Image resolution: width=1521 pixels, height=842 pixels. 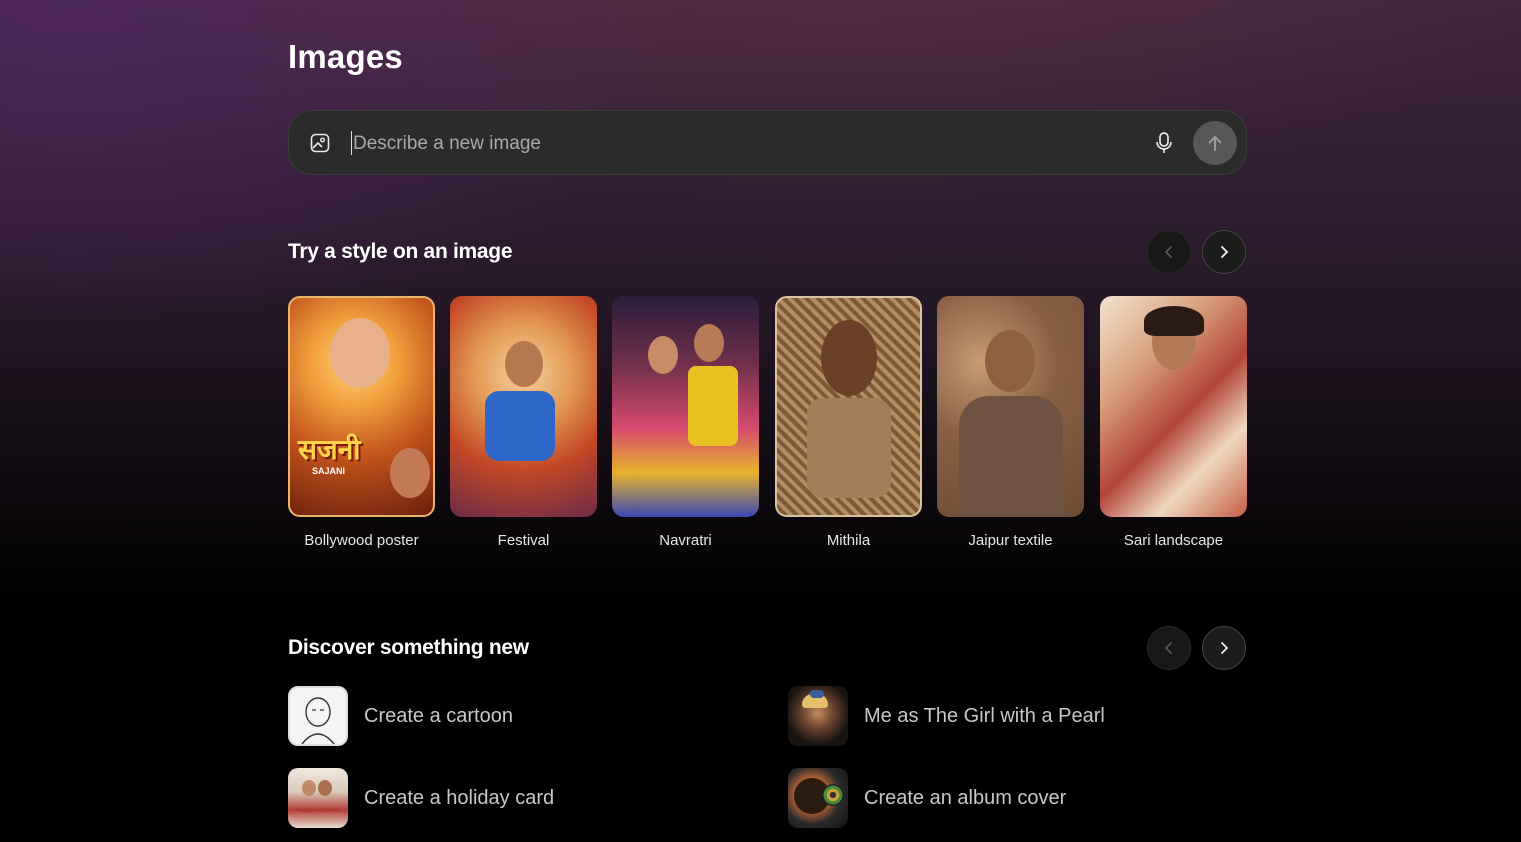 I want to click on bollywood-poster-thumbnail: सजनी SAJANI, so click(x=361, y=406).